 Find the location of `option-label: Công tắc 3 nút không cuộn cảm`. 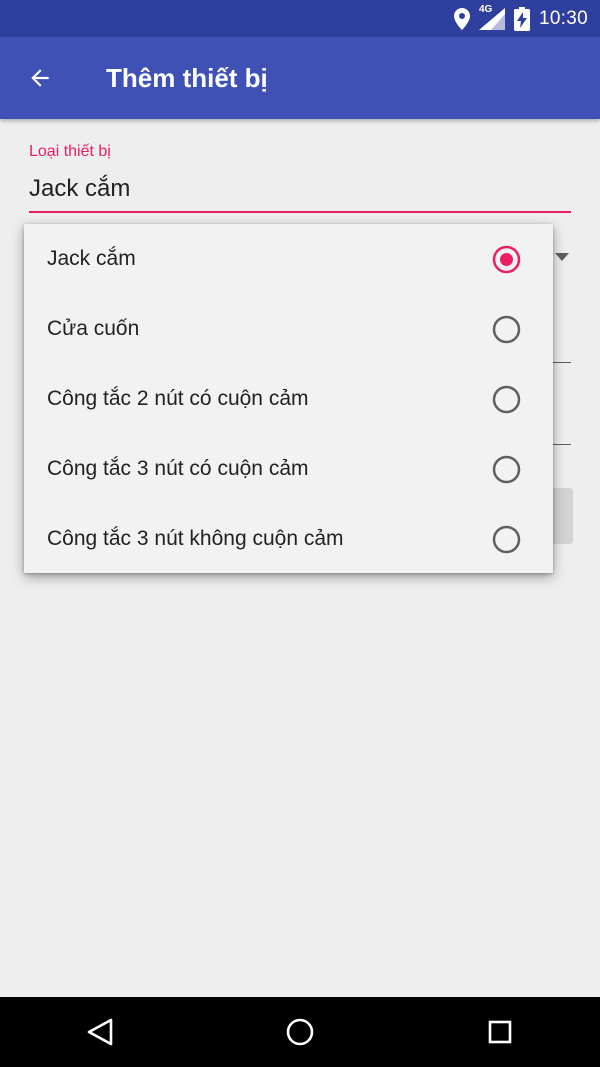

option-label: Công tắc 3 nút không cuộn cảm is located at coordinates (195, 538).